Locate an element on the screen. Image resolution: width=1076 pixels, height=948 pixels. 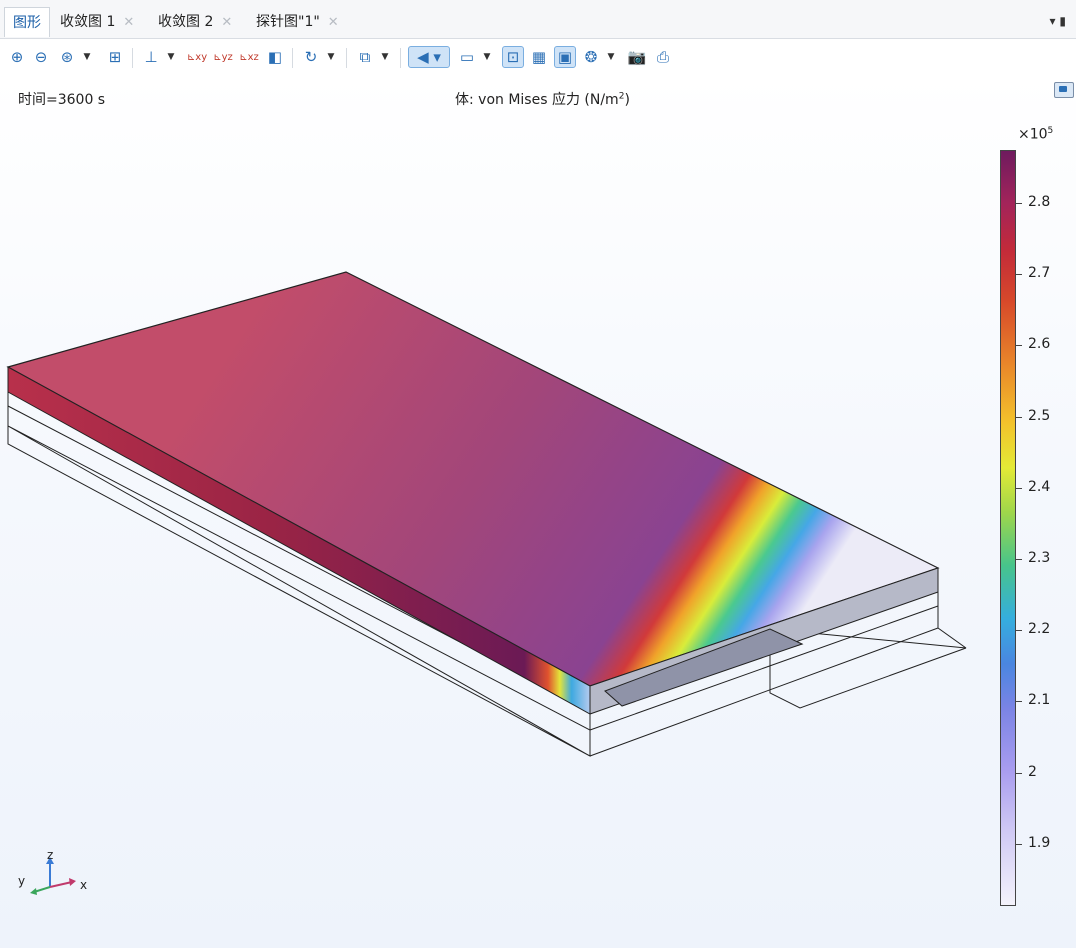
print-icon: ⎙ is located at coordinates (663, 57).